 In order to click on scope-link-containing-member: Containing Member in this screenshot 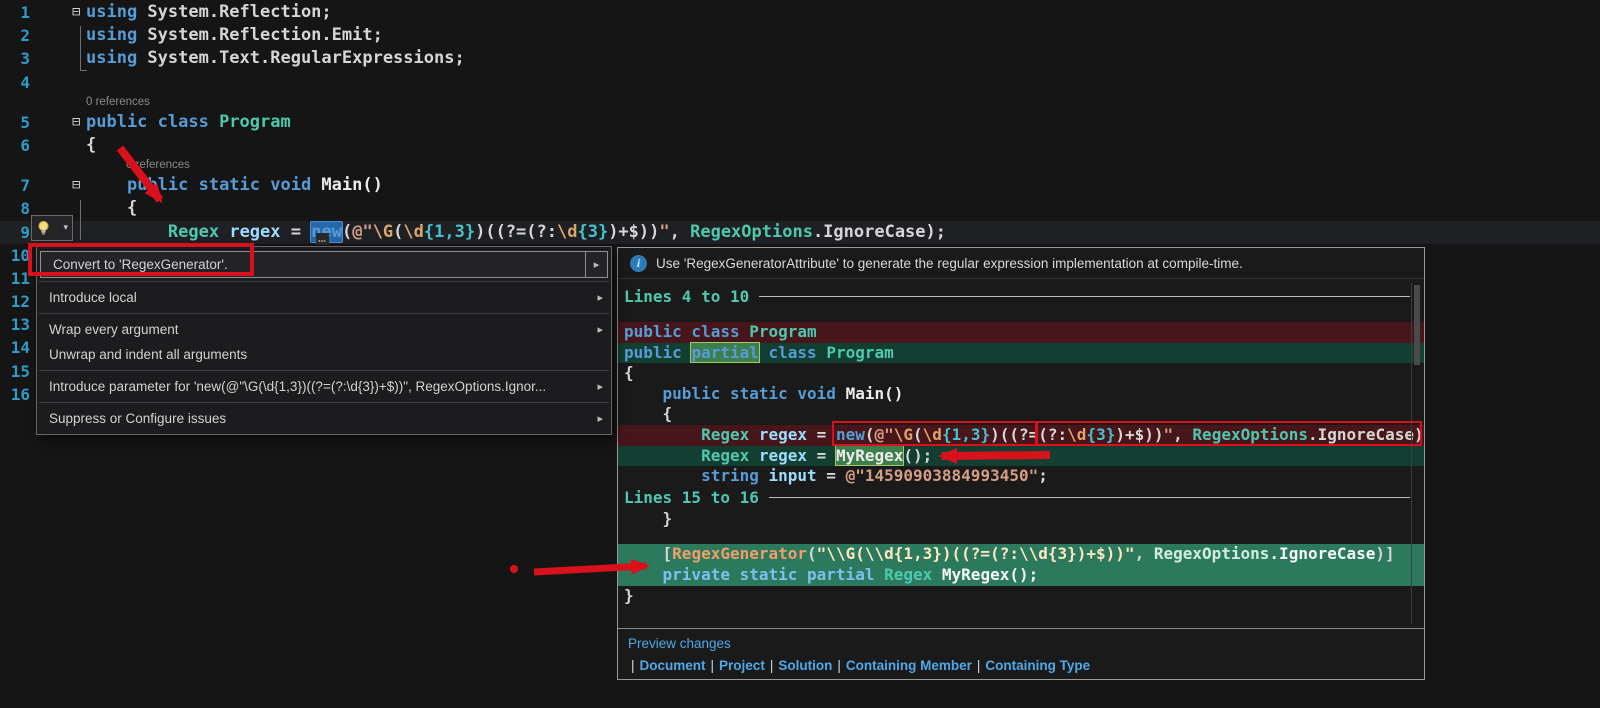, I will do `click(909, 665)`.